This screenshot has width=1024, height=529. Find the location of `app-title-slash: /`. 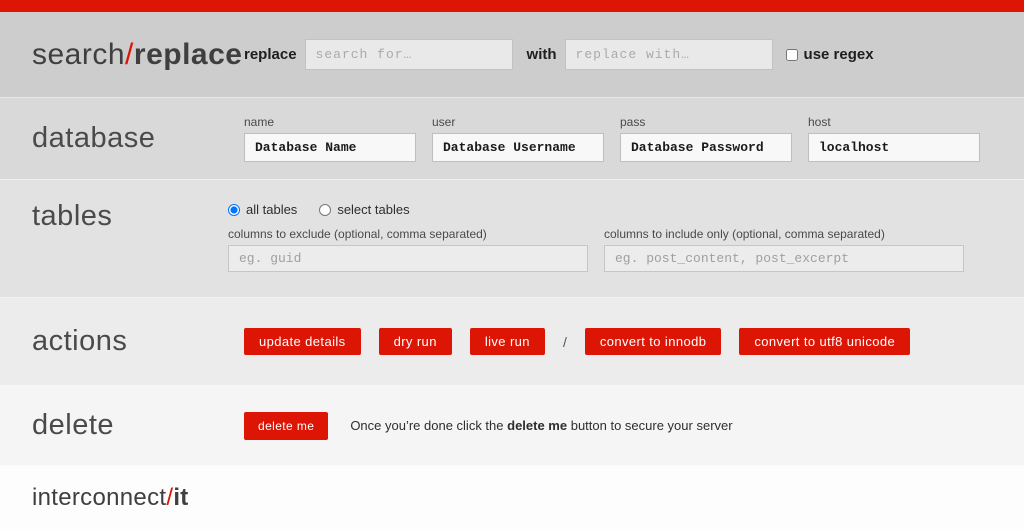

app-title-slash: / is located at coordinates (129, 54).